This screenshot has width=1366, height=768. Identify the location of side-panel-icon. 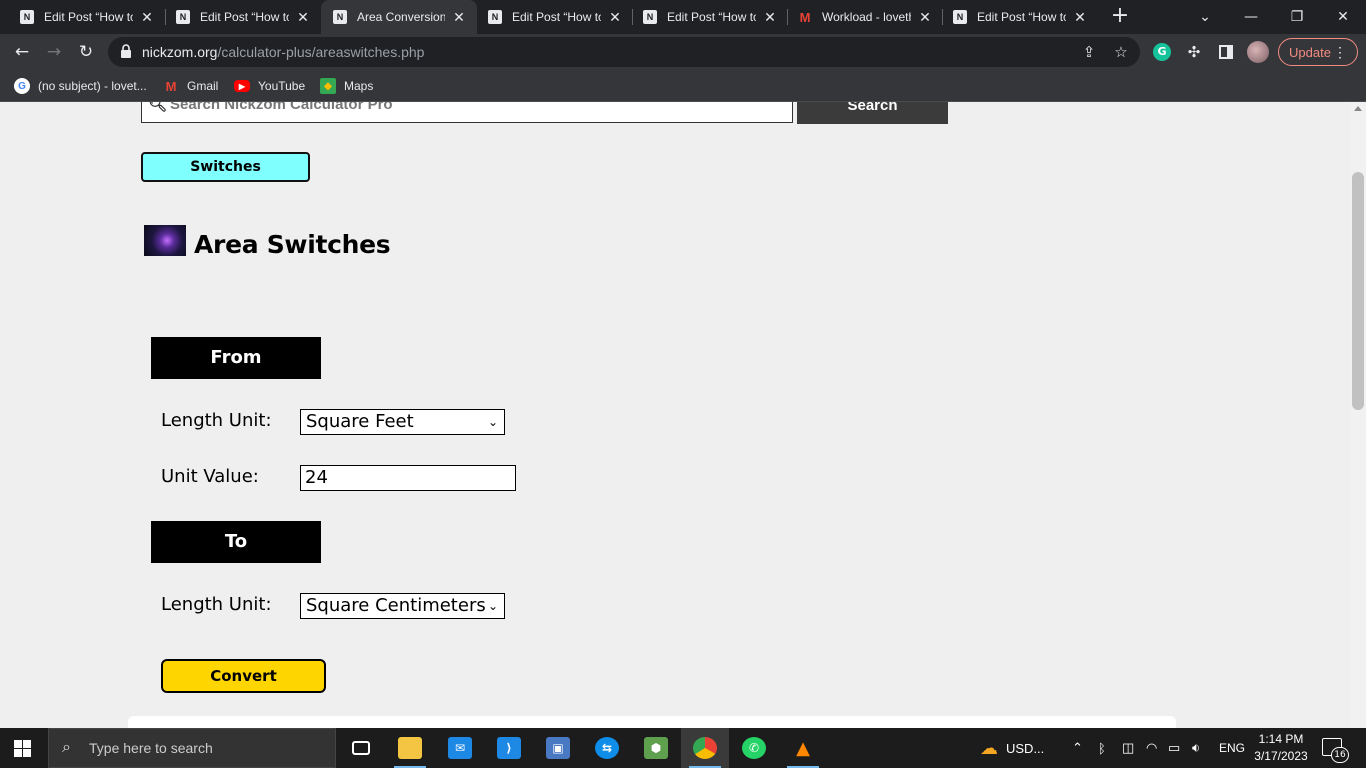
(1226, 52).